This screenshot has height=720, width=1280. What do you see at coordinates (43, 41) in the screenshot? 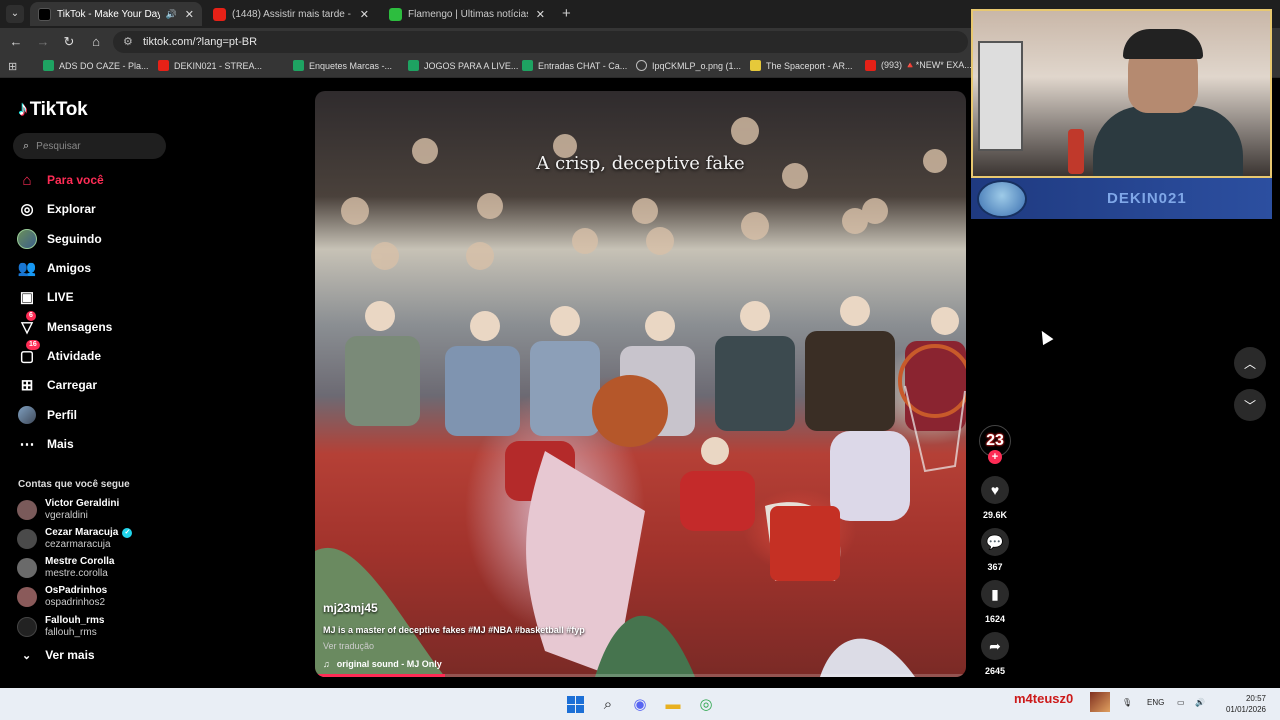
I see `forward-arrow-icon: →` at bounding box center [43, 41].